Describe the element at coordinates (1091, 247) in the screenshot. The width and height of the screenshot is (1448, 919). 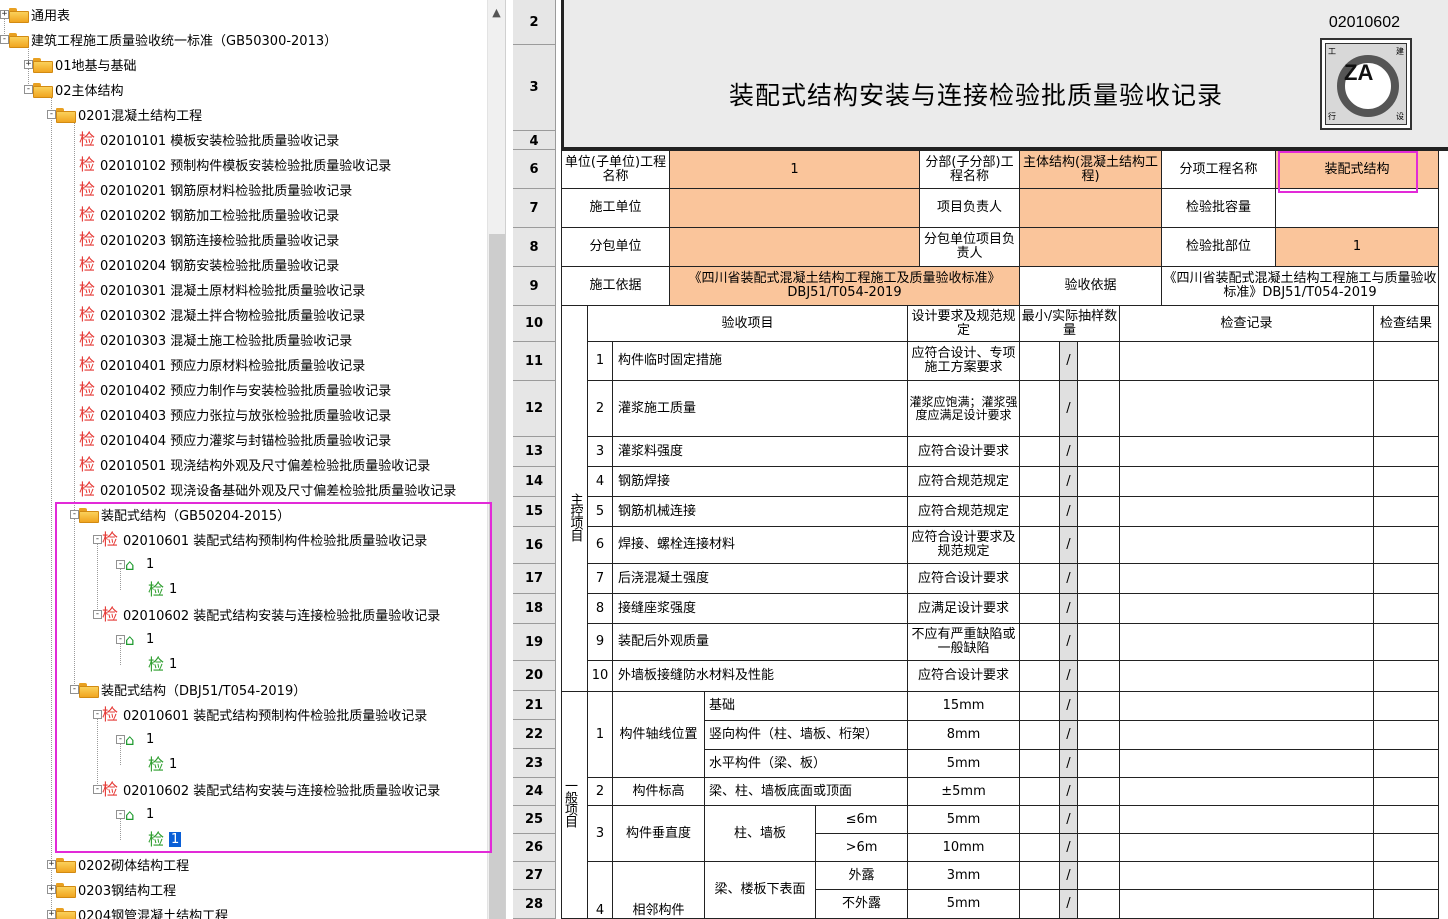
I see `sub-pm-value` at that location.